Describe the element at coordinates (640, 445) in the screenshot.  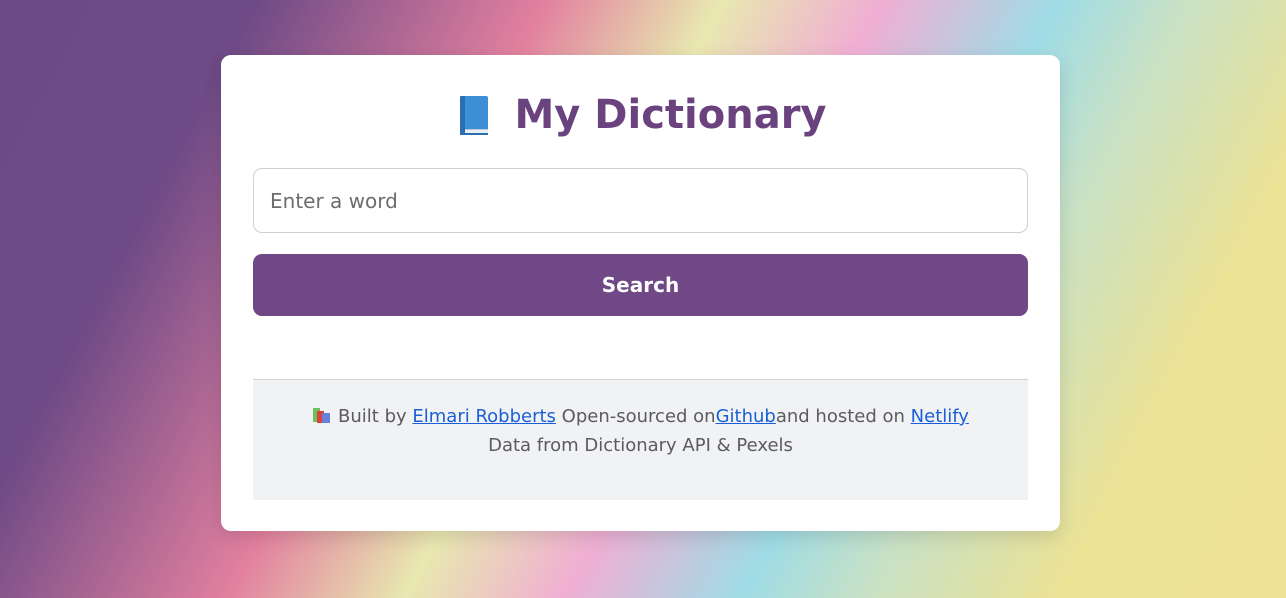
I see `data-from-text: Data from Dictionary API & Pexels` at that location.